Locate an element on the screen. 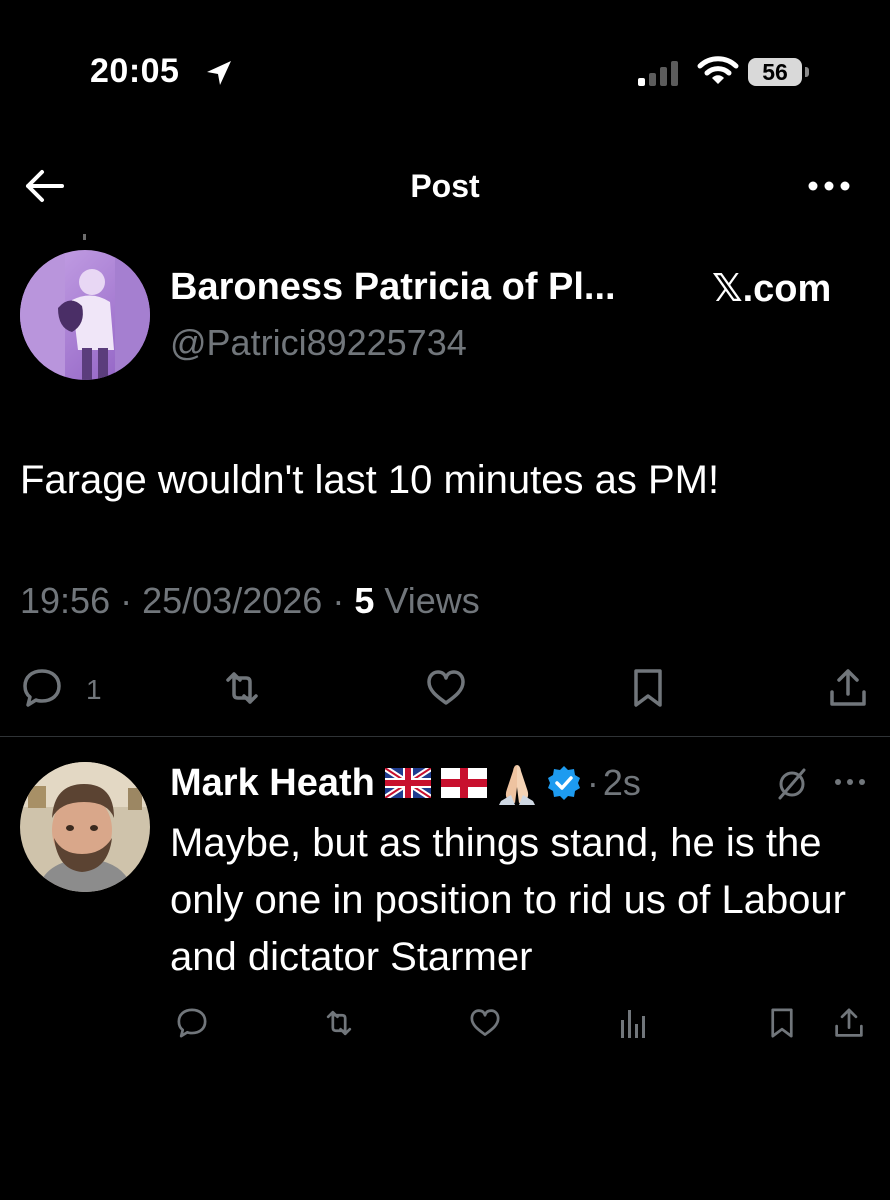  location-arrow-icon is located at coordinates (219, 73).